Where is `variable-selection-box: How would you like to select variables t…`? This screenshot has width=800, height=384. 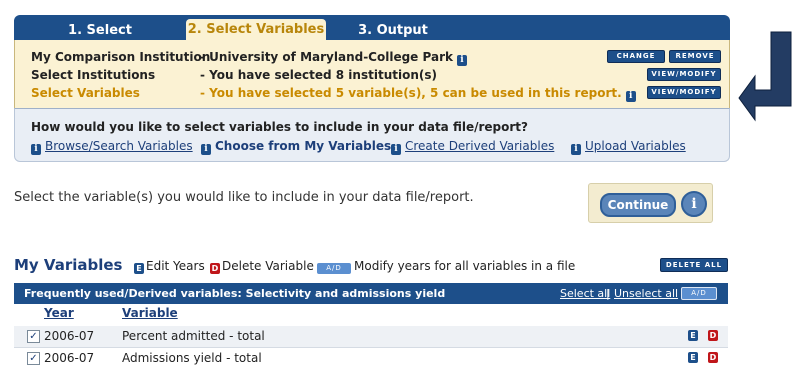
variable-selection-box: How would you like to select variables t… is located at coordinates (372, 135).